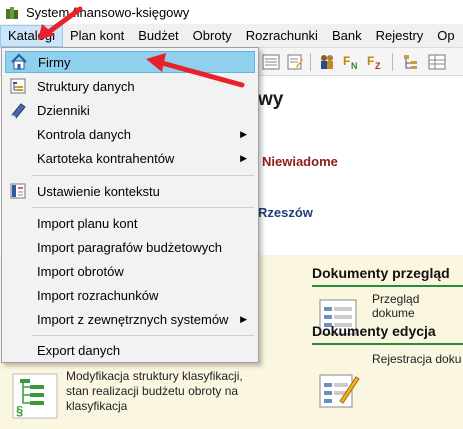  What do you see at coordinates (84, 134) in the screenshot?
I see `menu-item-label: Kontrola danych` at bounding box center [84, 134].